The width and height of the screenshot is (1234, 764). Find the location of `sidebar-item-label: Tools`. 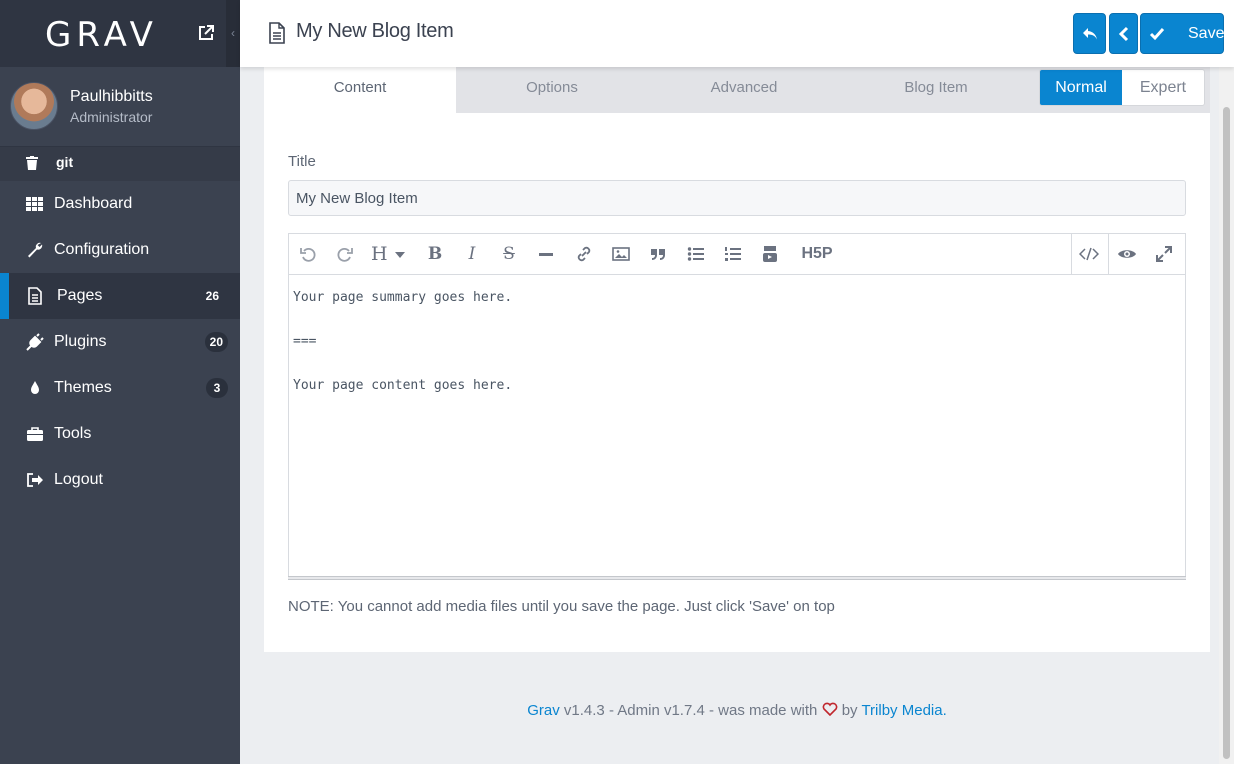

sidebar-item-label: Tools is located at coordinates (73, 433).